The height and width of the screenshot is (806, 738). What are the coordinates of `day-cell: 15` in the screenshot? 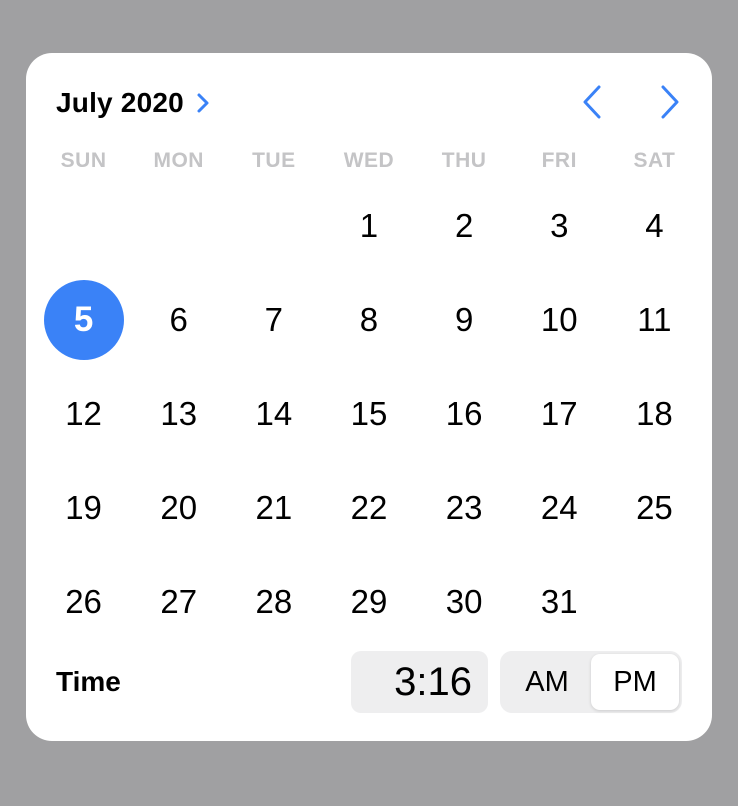 It's located at (368, 414).